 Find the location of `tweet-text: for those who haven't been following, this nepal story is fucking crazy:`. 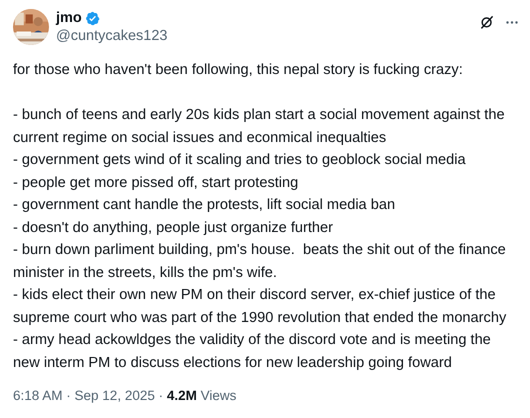

tweet-text: for those who haven't been following, this nepal story is fucking crazy: is located at coordinates (238, 70).